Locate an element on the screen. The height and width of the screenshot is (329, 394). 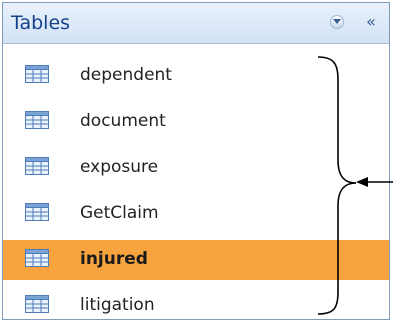
list-item-label: litigation is located at coordinates (117, 305).